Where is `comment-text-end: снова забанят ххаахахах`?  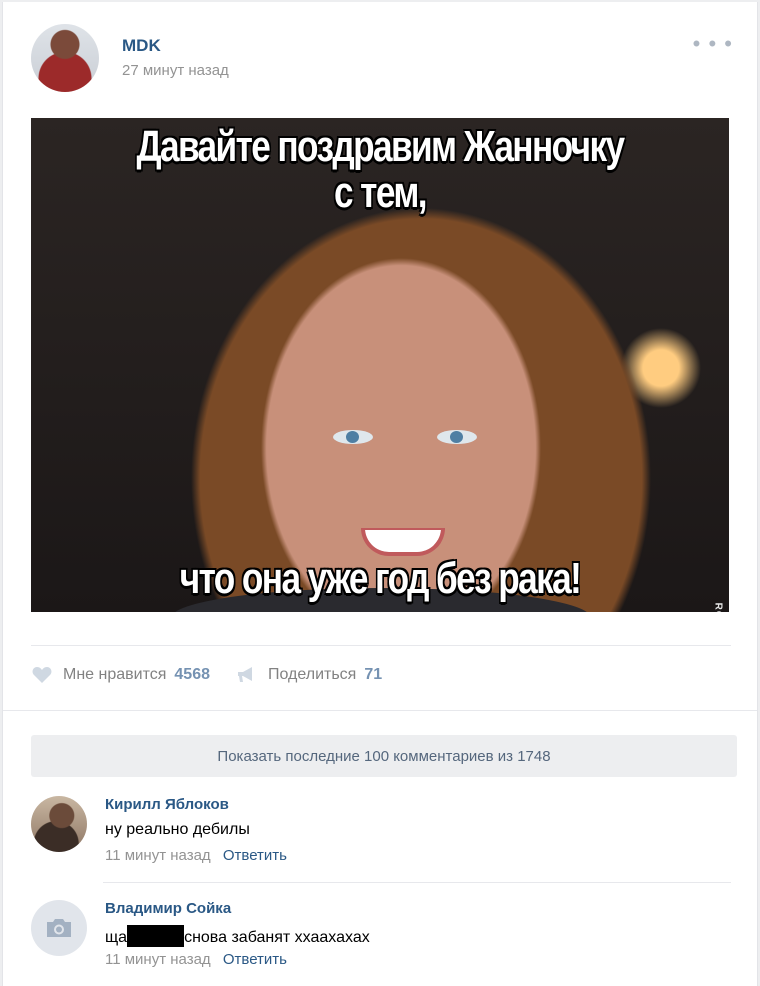 comment-text-end: снова забанят ххаахахах is located at coordinates (277, 937).